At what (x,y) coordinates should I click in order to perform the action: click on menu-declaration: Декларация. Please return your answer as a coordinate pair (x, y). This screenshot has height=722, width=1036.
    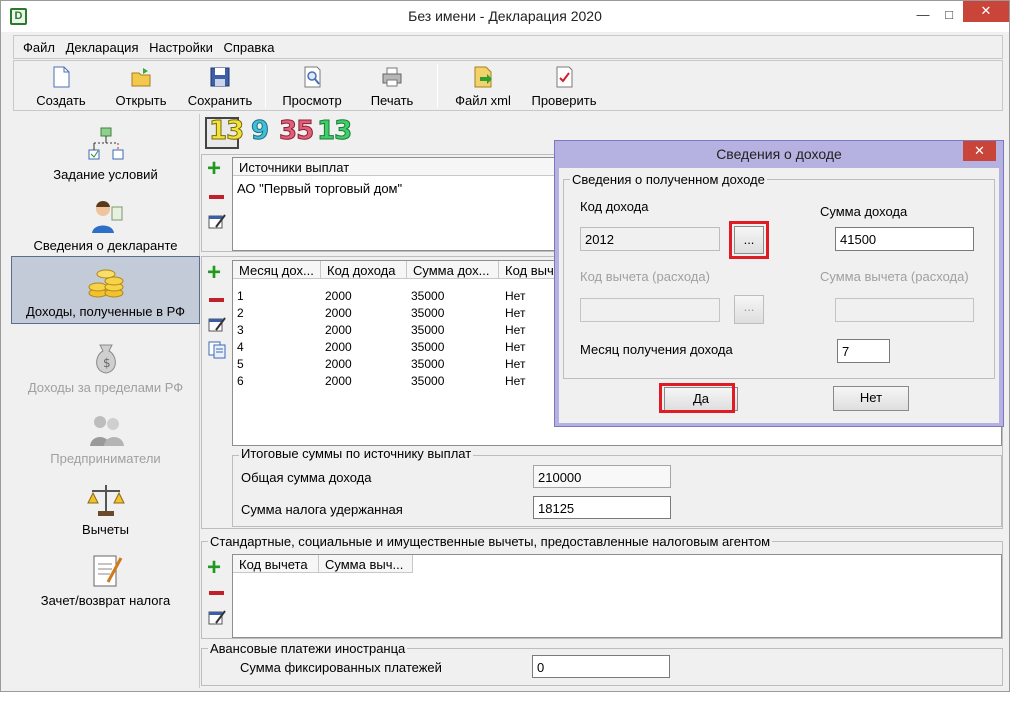
    Looking at the image, I should click on (102, 45).